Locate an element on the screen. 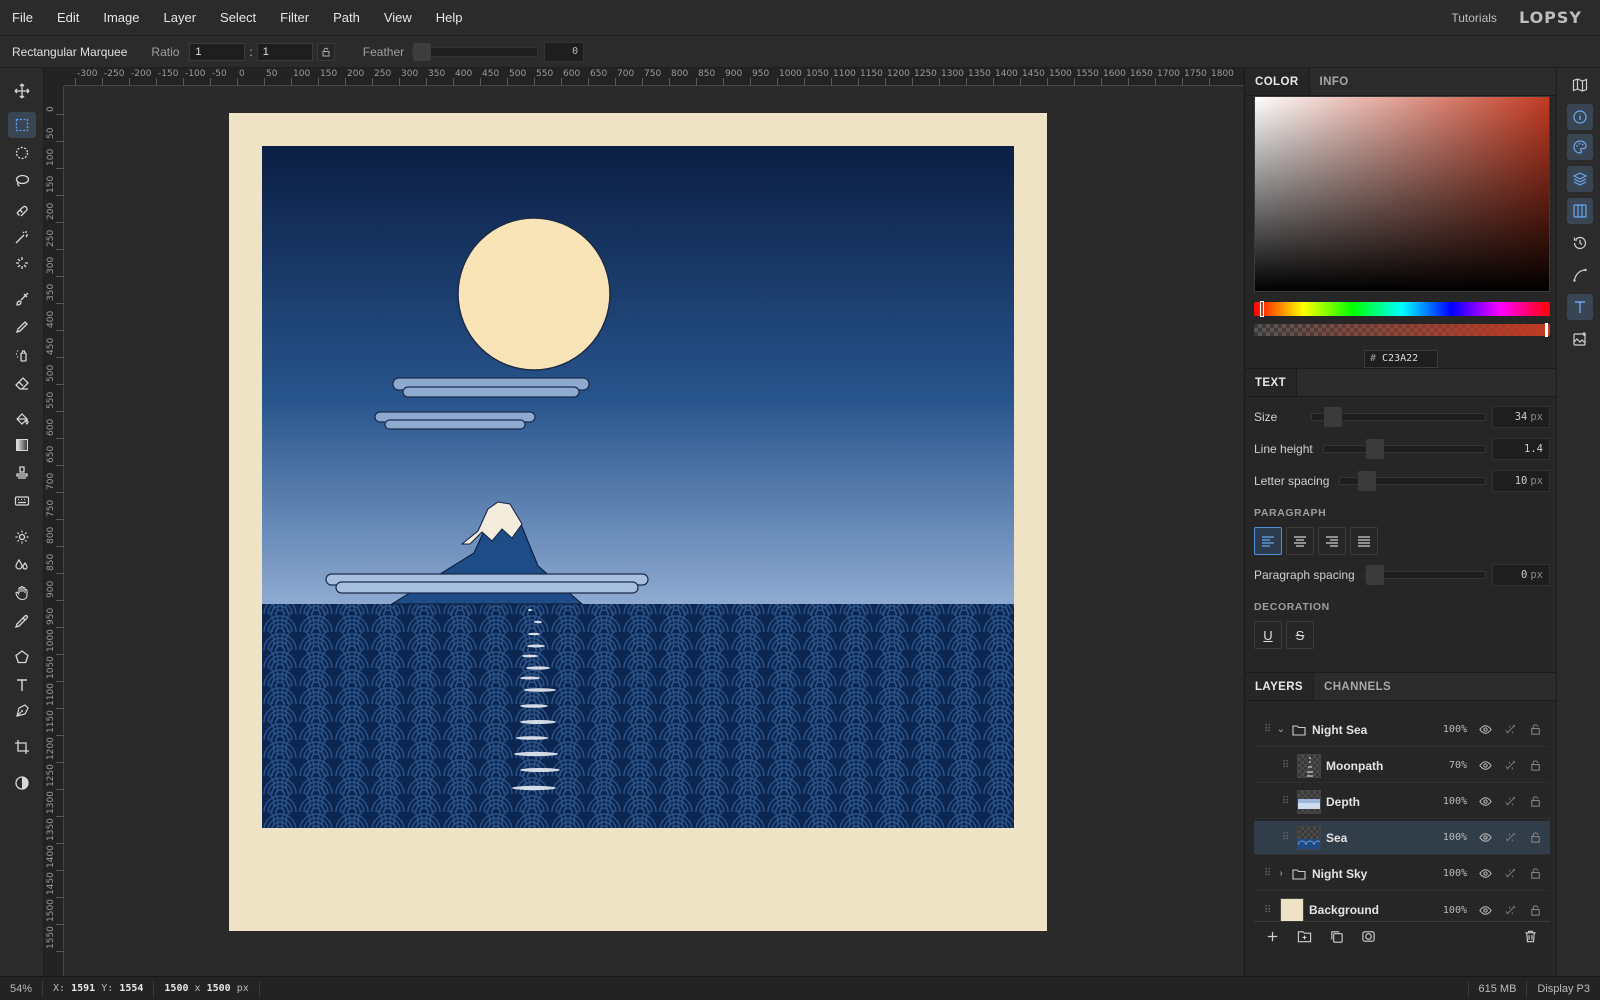 The height and width of the screenshot is (1000, 1600). chevron-right-icon: › is located at coordinates (1281, 873).